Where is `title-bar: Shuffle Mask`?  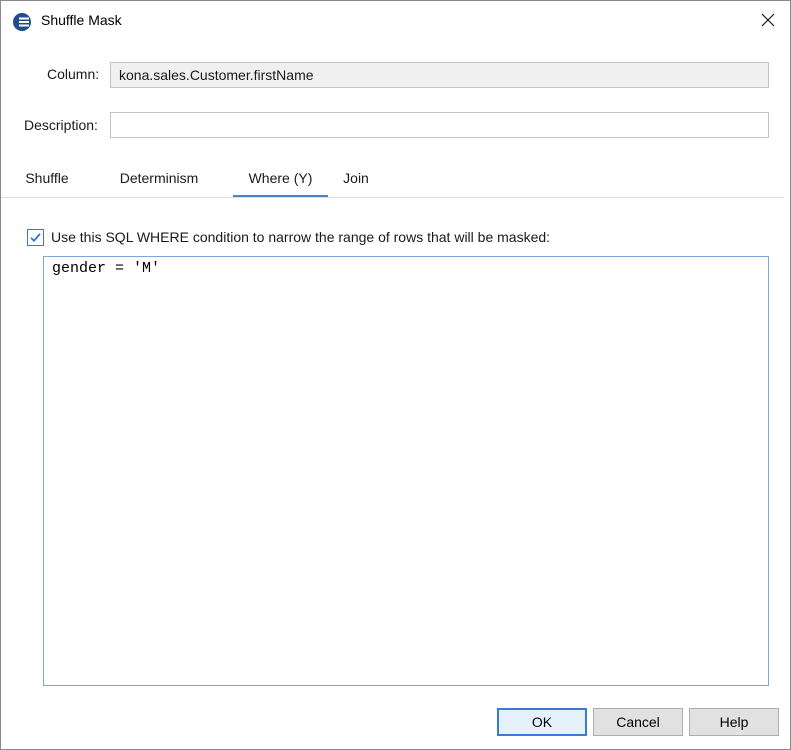
title-bar: Shuffle Mask is located at coordinates (395, 20).